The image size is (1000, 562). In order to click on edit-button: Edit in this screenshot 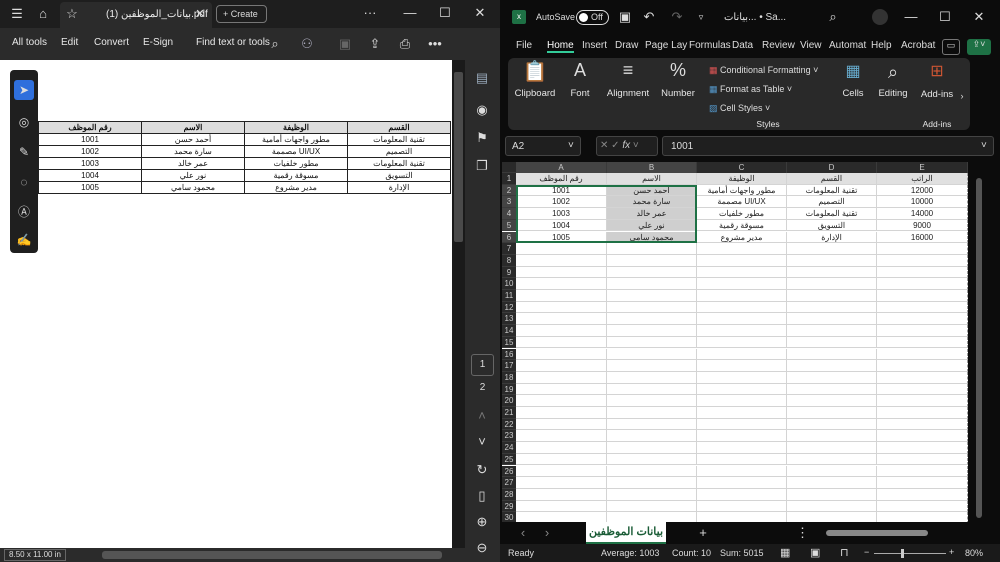, I will do `click(69, 42)`.